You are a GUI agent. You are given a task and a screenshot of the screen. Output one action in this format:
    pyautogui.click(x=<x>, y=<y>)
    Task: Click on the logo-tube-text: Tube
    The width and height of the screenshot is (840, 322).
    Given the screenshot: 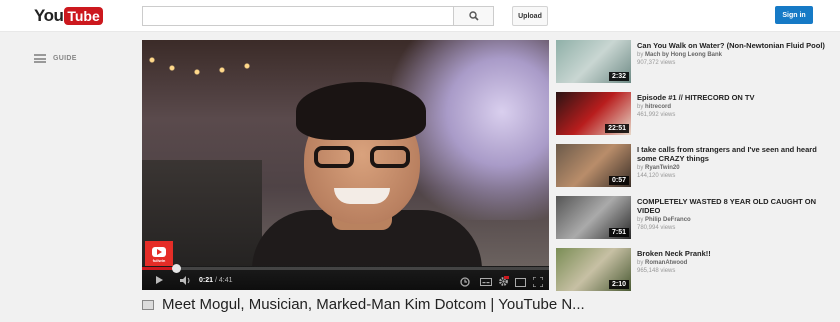 What is the action you would take?
    pyautogui.click(x=83, y=15)
    